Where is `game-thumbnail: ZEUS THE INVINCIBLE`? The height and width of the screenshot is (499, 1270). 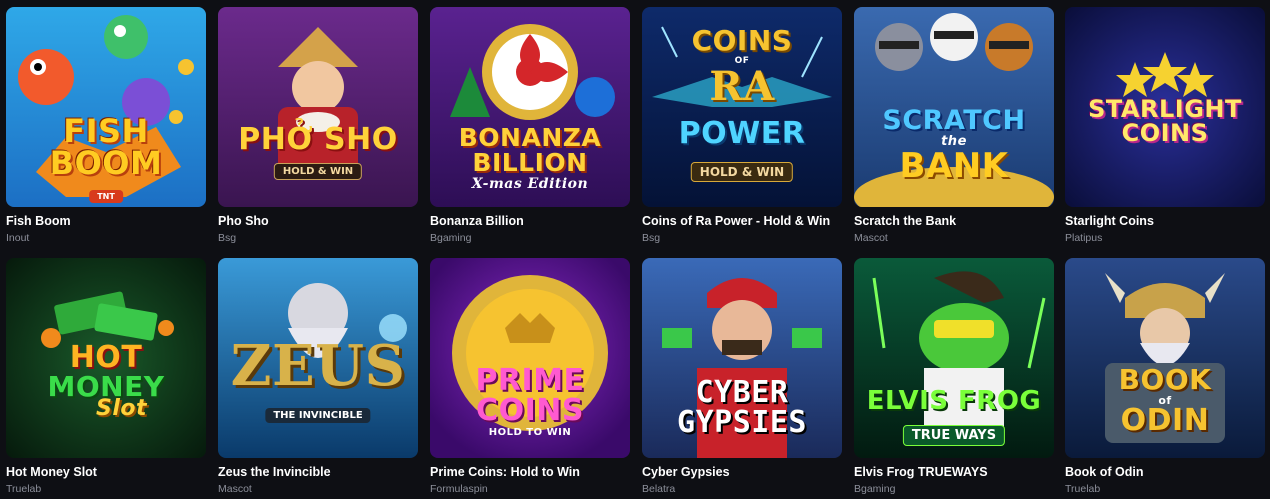 game-thumbnail: ZEUS THE INVINCIBLE is located at coordinates (318, 358).